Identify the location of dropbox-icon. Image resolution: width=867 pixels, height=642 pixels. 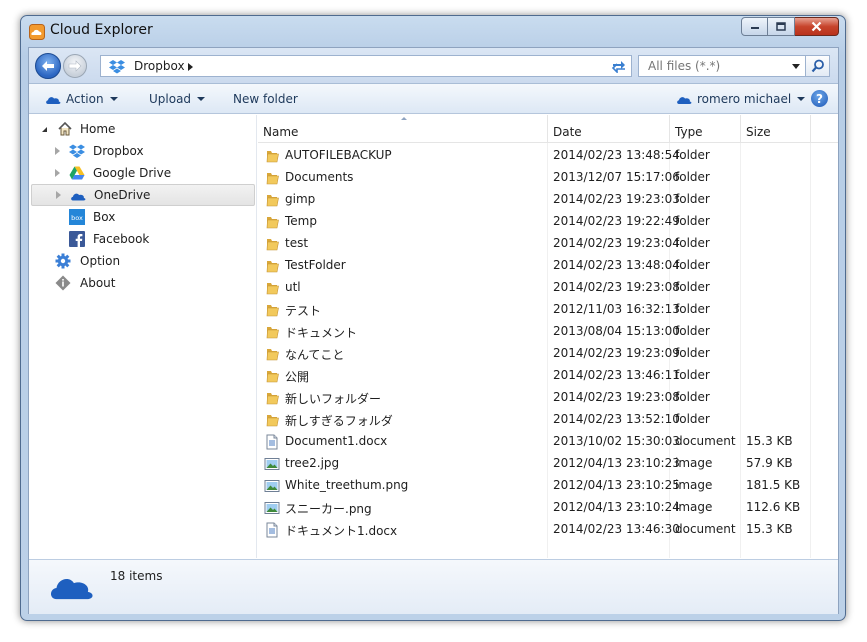
(117, 67).